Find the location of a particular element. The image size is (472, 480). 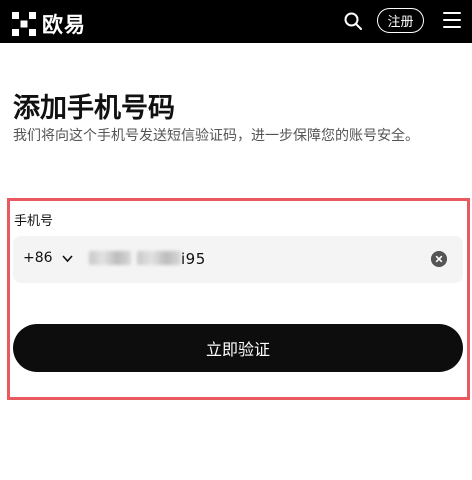

country-code-selector: +86 is located at coordinates (48, 258).